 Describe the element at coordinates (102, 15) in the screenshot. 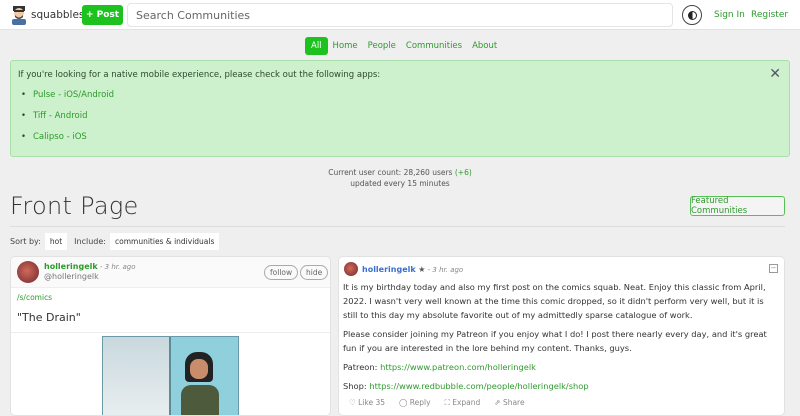

I see `new-post-button: + Post` at that location.